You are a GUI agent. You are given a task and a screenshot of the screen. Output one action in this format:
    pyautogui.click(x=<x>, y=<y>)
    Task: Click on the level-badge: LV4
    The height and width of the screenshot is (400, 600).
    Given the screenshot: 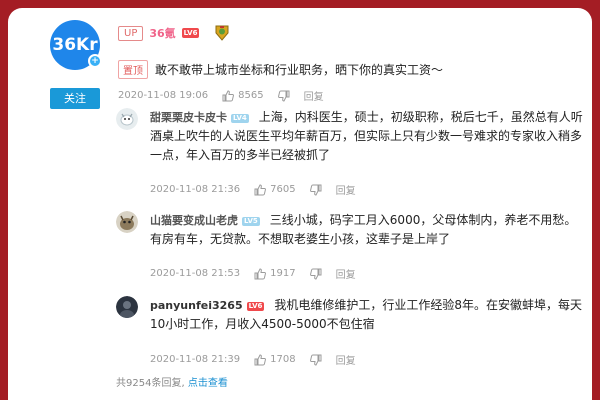 What is the action you would take?
    pyautogui.click(x=240, y=118)
    